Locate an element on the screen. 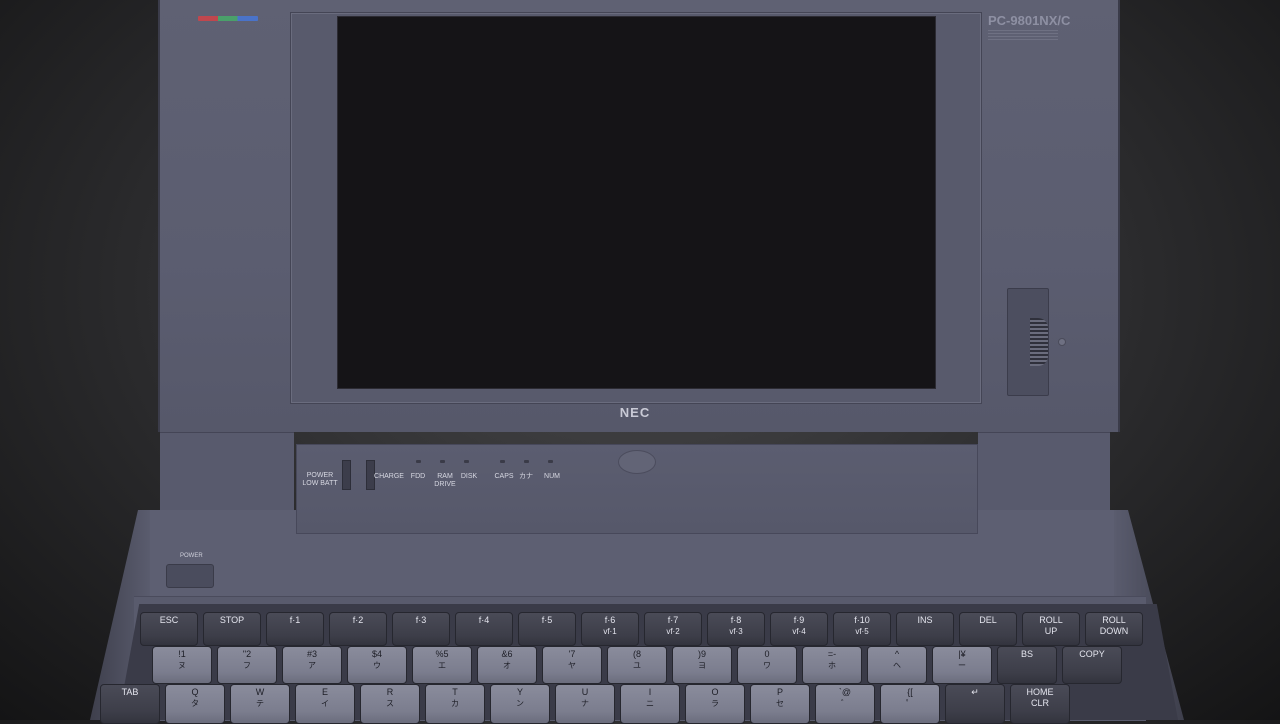  key-label: )9 is located at coordinates (701, 654).